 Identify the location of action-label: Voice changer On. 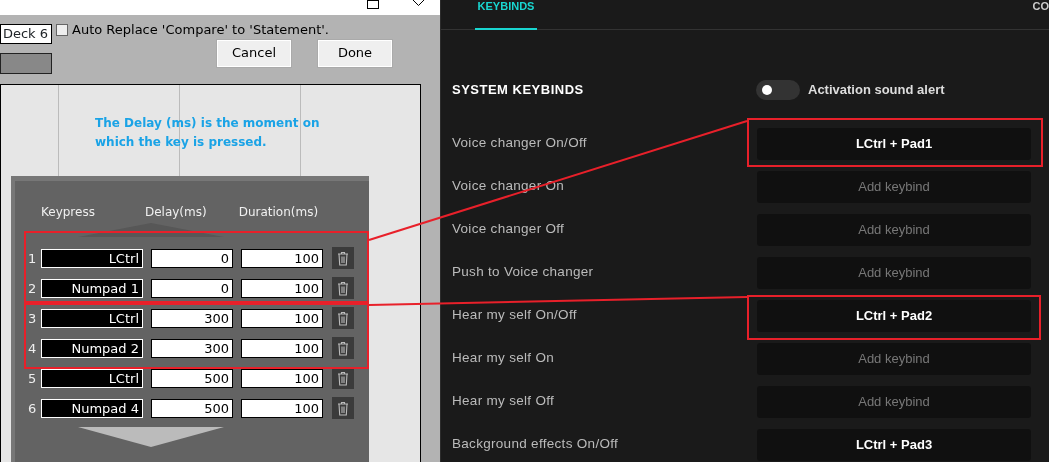
(508, 186).